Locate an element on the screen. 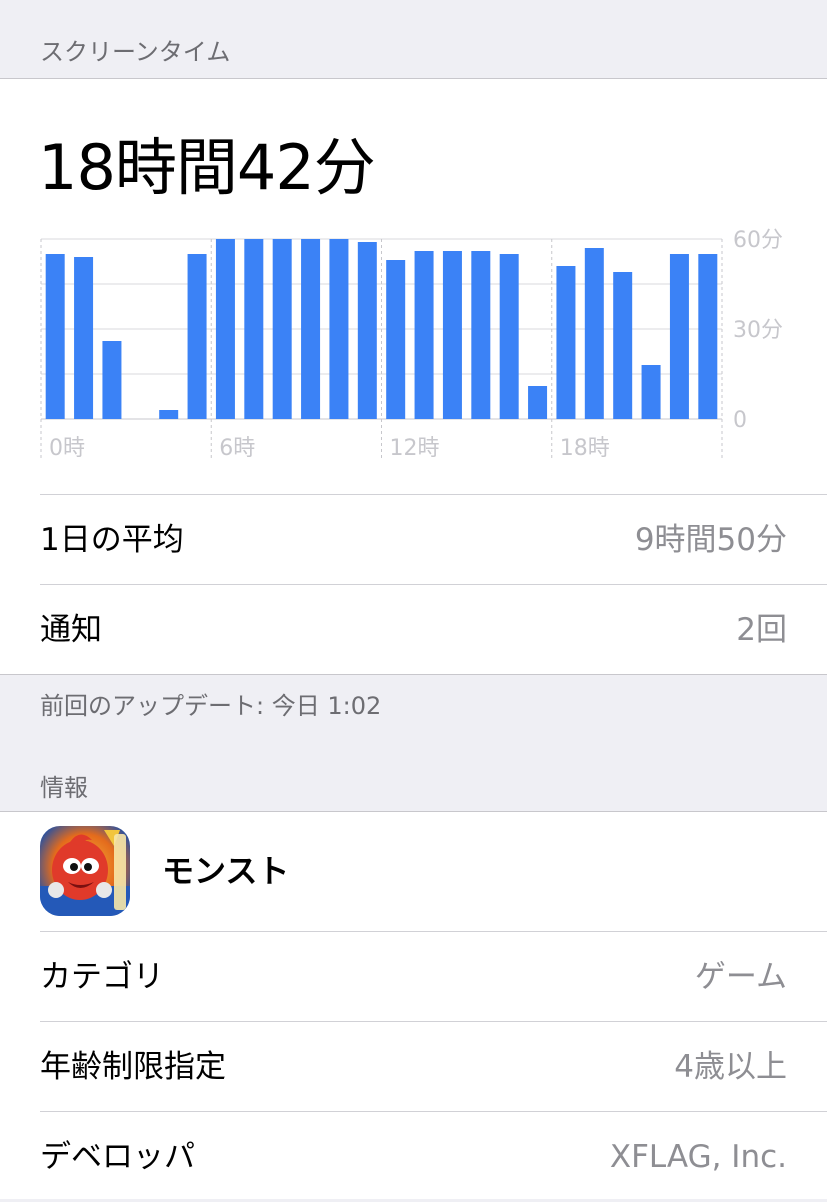 The width and height of the screenshot is (827, 1202). daily-average-row: 1日の平均 9時間50分 is located at coordinates (433, 540).